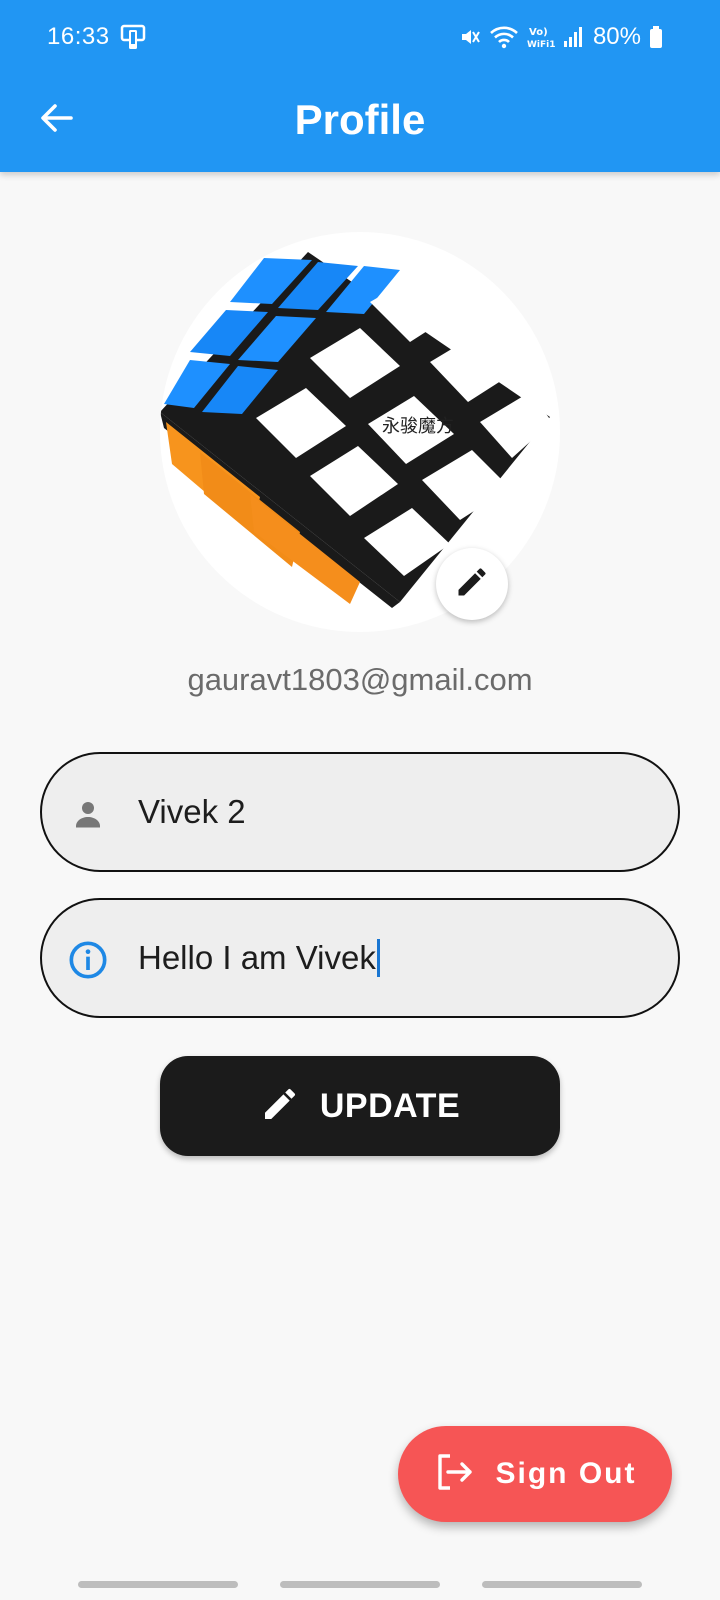 The height and width of the screenshot is (1600, 720). What do you see at coordinates (566, 1473) in the screenshot?
I see `sign-out-label: Sign Out` at bounding box center [566, 1473].